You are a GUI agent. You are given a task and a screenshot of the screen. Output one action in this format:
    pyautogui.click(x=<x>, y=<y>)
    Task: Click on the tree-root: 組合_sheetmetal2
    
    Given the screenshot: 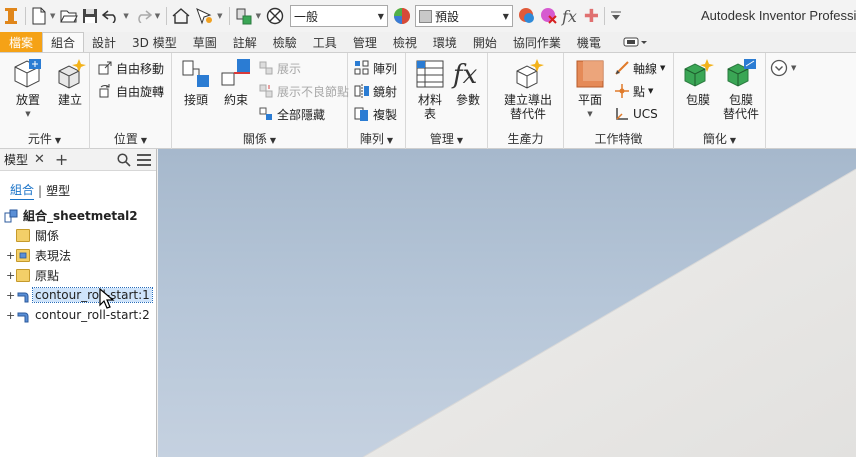 What is the action you would take?
    pyautogui.click(x=72, y=215)
    